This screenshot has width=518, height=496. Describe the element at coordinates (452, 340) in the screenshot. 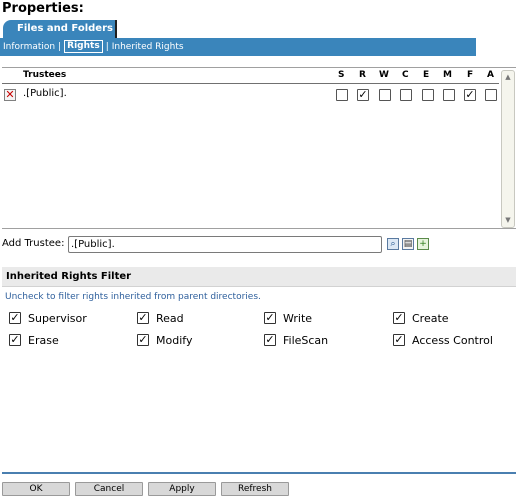

I see `irf-label: Access Control` at that location.